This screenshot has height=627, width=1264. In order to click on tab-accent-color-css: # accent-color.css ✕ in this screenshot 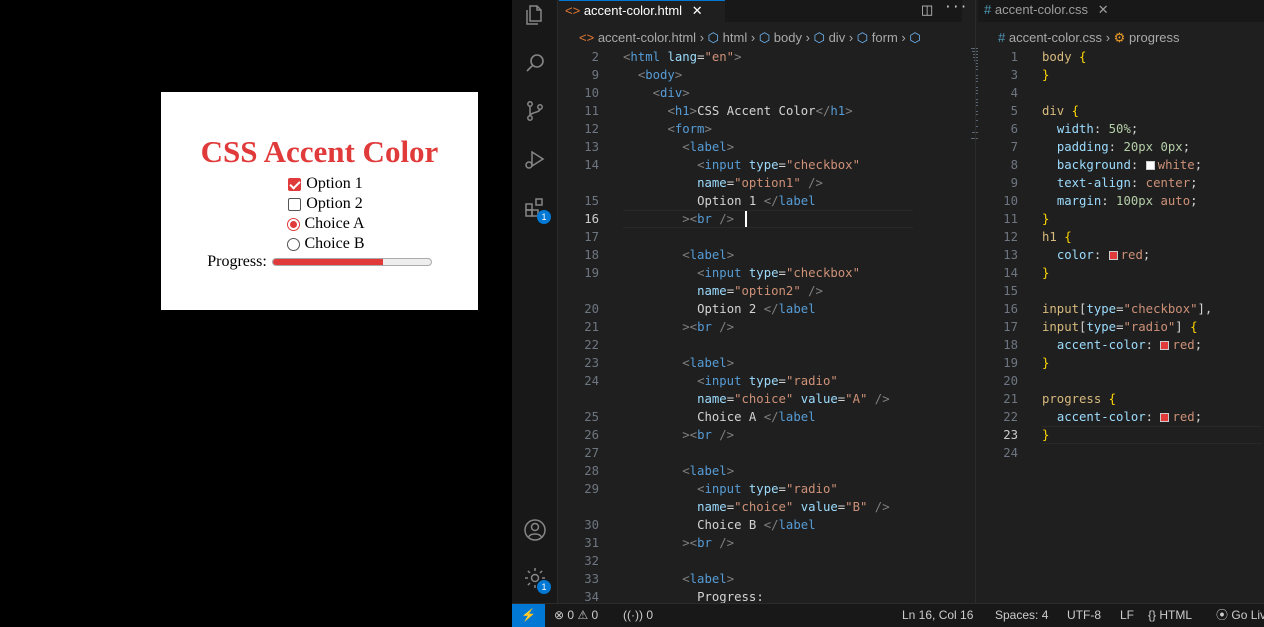, I will do `click(1061, 11)`.